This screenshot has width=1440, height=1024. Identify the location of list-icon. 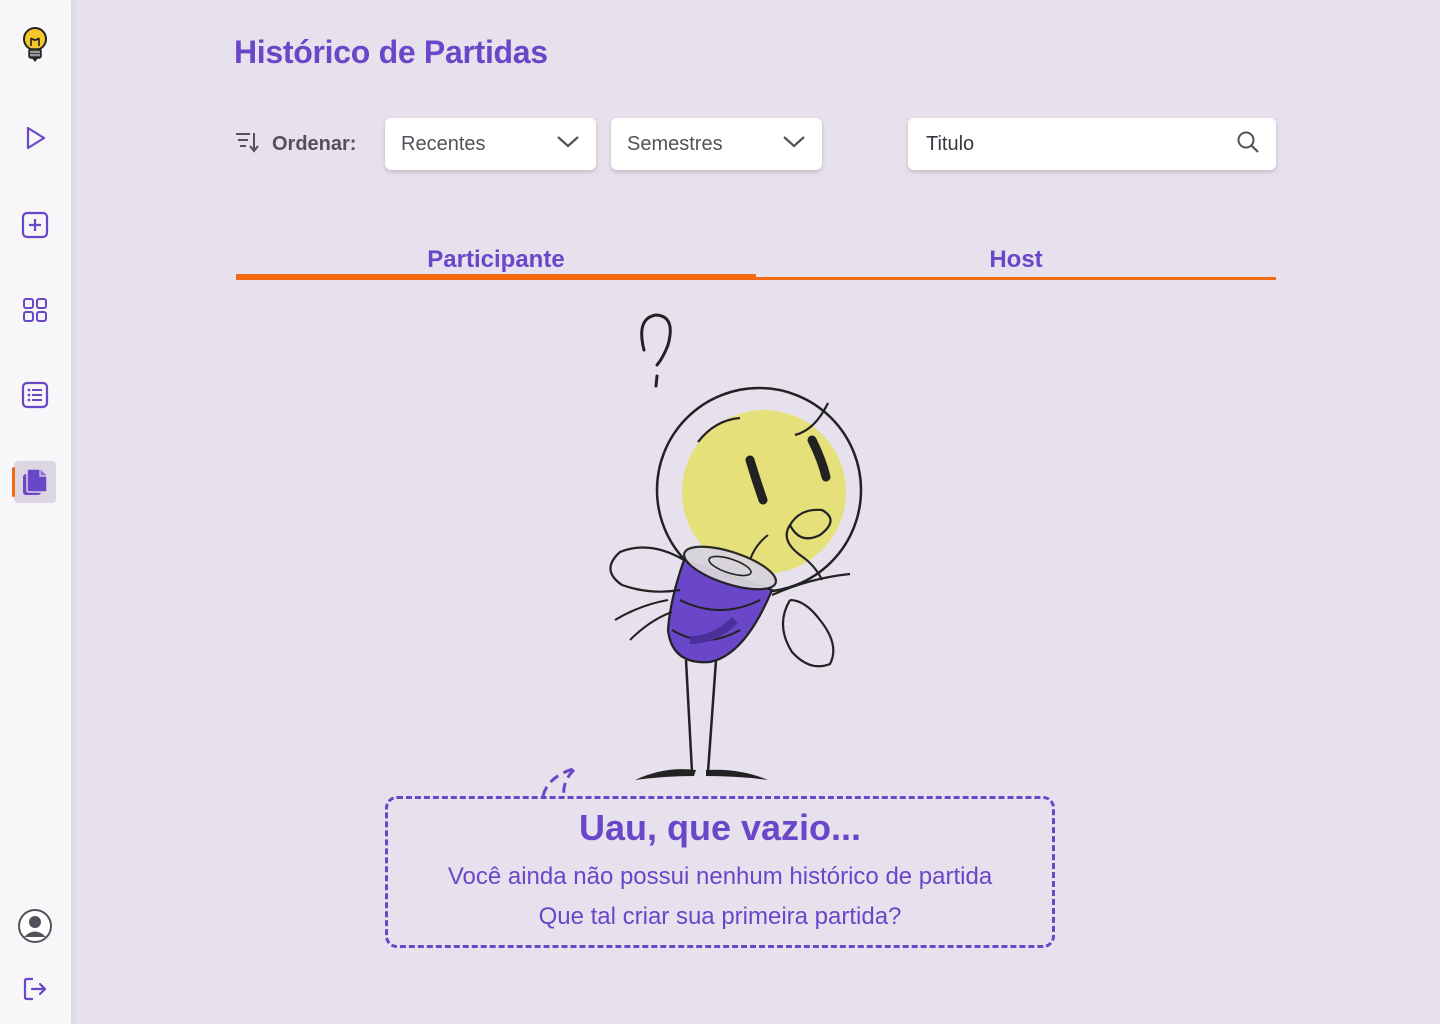
(35, 395).